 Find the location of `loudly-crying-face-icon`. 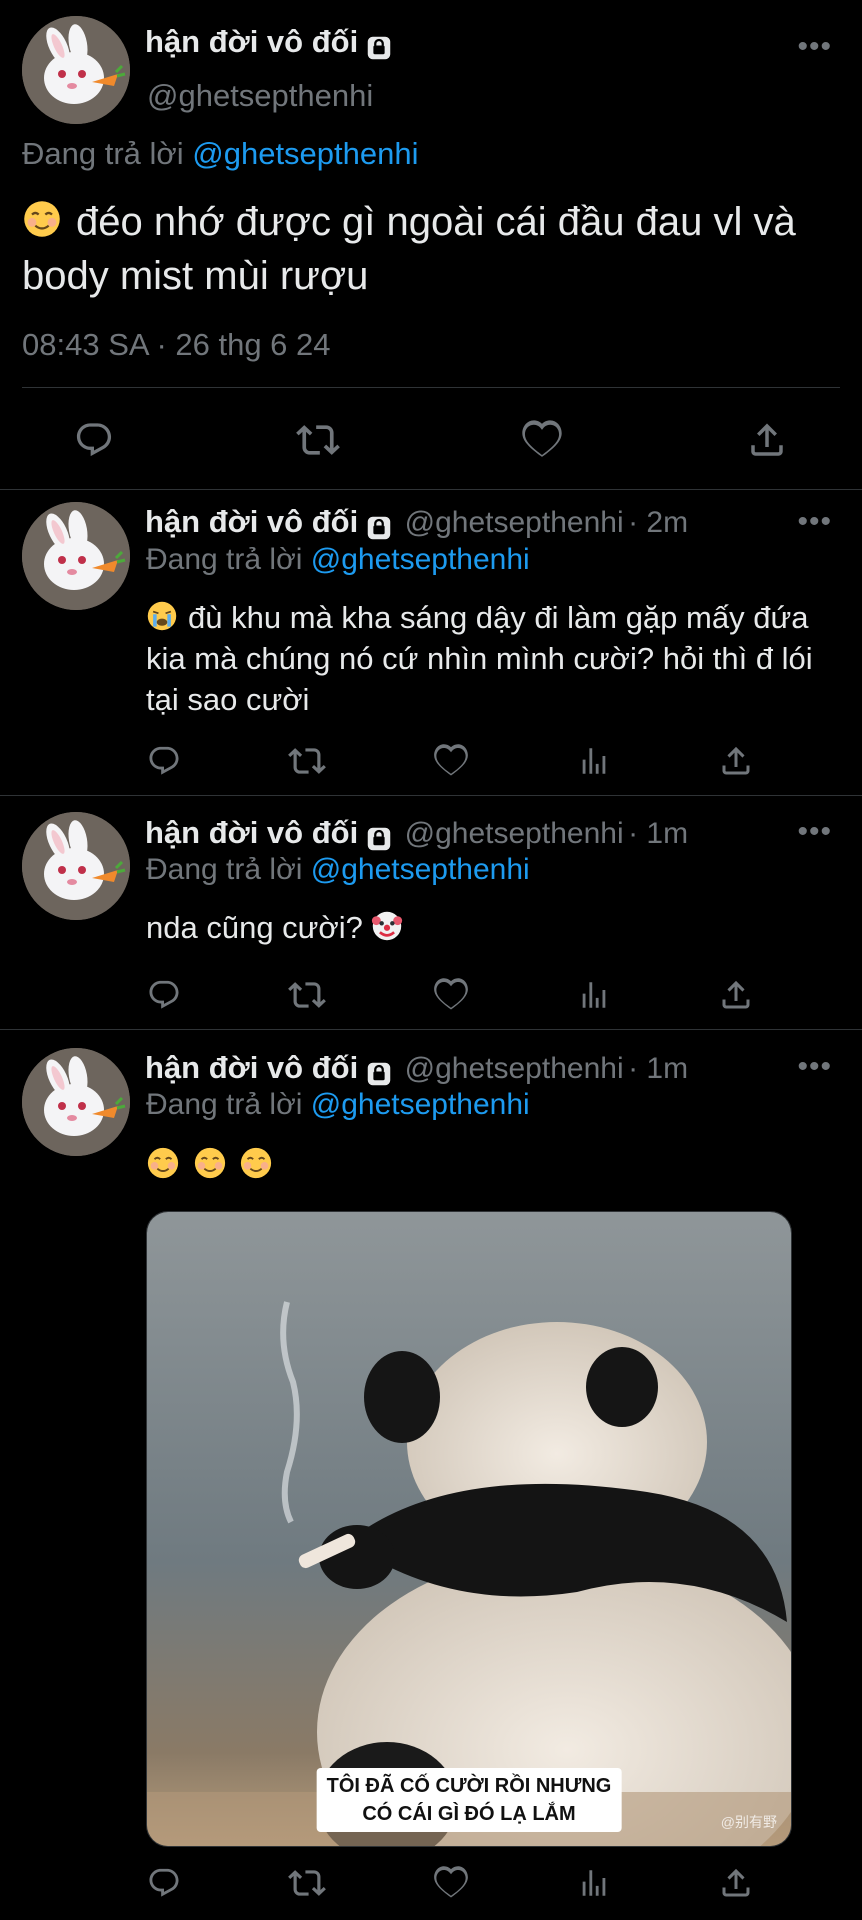

loudly-crying-face-icon is located at coordinates (162, 616).